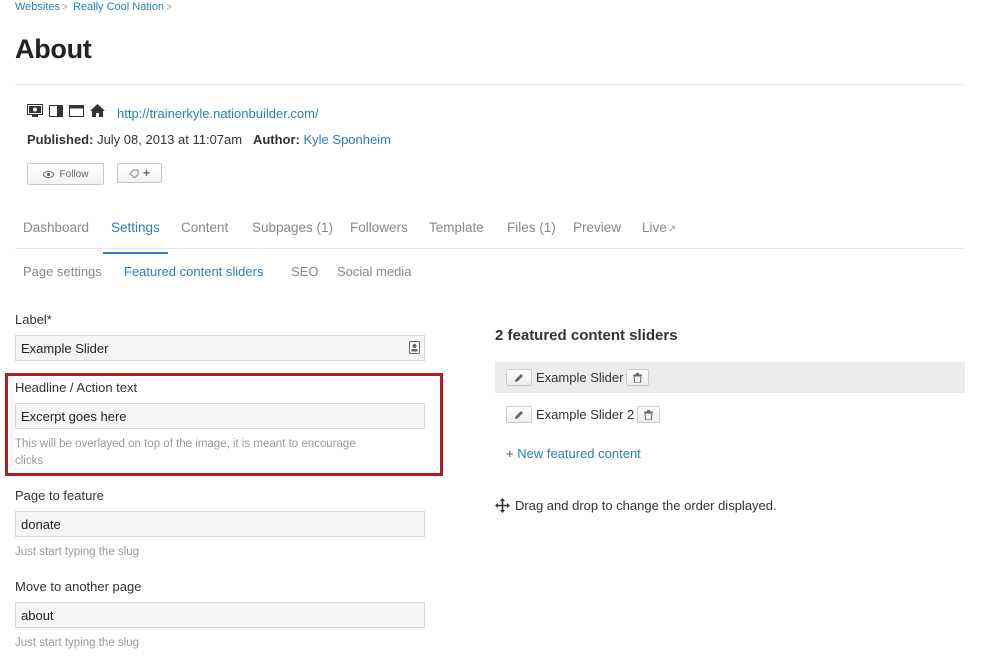  What do you see at coordinates (74, 174) in the screenshot?
I see `follow-label: Follow` at bounding box center [74, 174].